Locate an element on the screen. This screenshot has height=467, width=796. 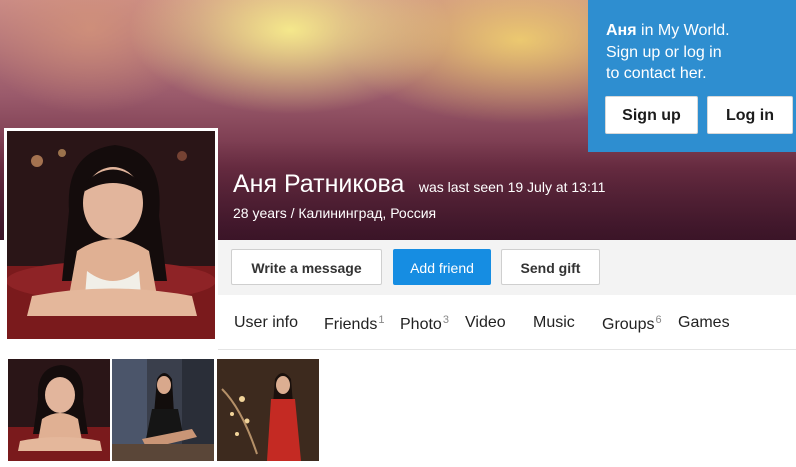
profile-details: 28 years / Калининград, Россия is located at coordinates (335, 213).